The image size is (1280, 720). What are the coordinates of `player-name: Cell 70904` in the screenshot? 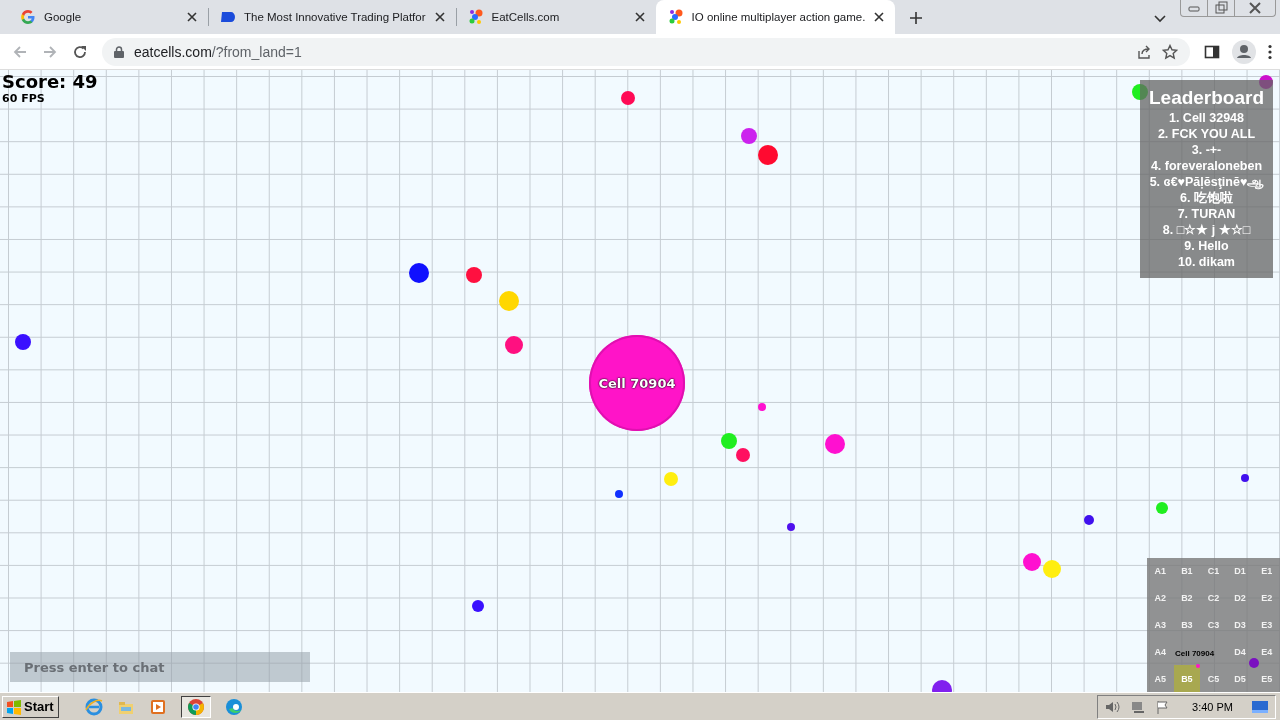 It's located at (637, 383).